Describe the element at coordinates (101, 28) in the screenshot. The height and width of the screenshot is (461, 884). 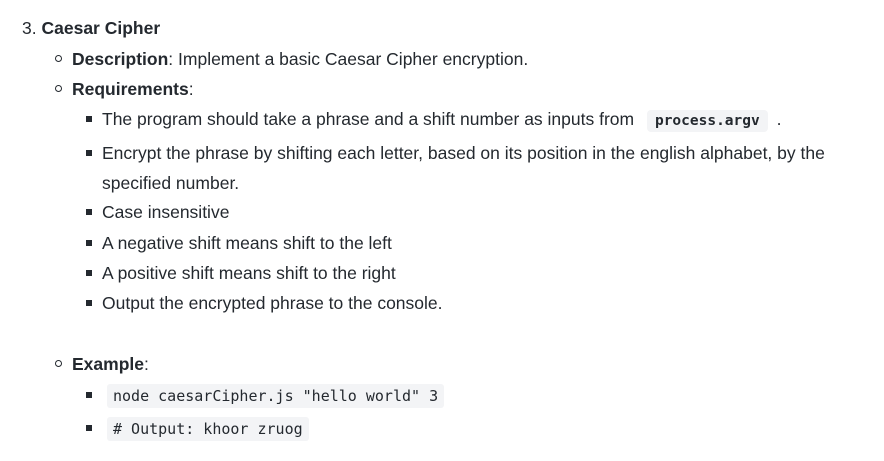
I see `section-title: Caesar Cipher` at that location.